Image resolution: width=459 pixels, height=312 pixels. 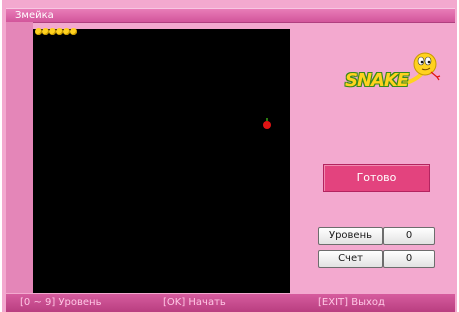 I want to click on score-value: 0, so click(x=409, y=259).